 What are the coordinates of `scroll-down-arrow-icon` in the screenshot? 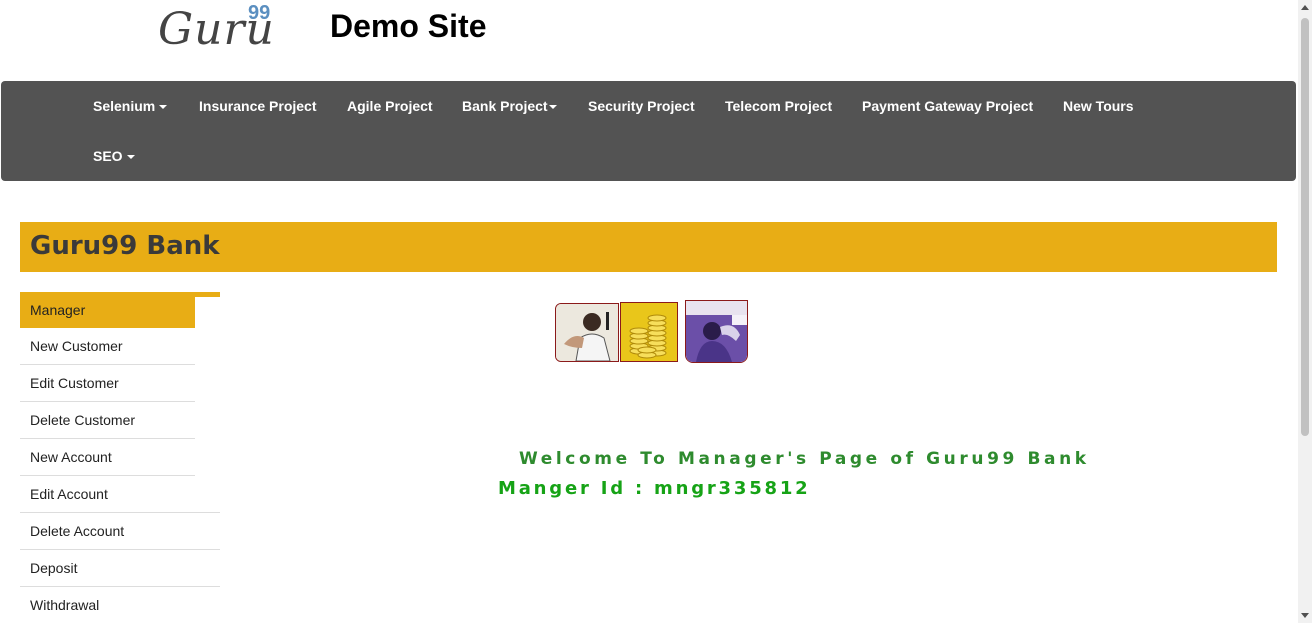 It's located at (1305, 615).